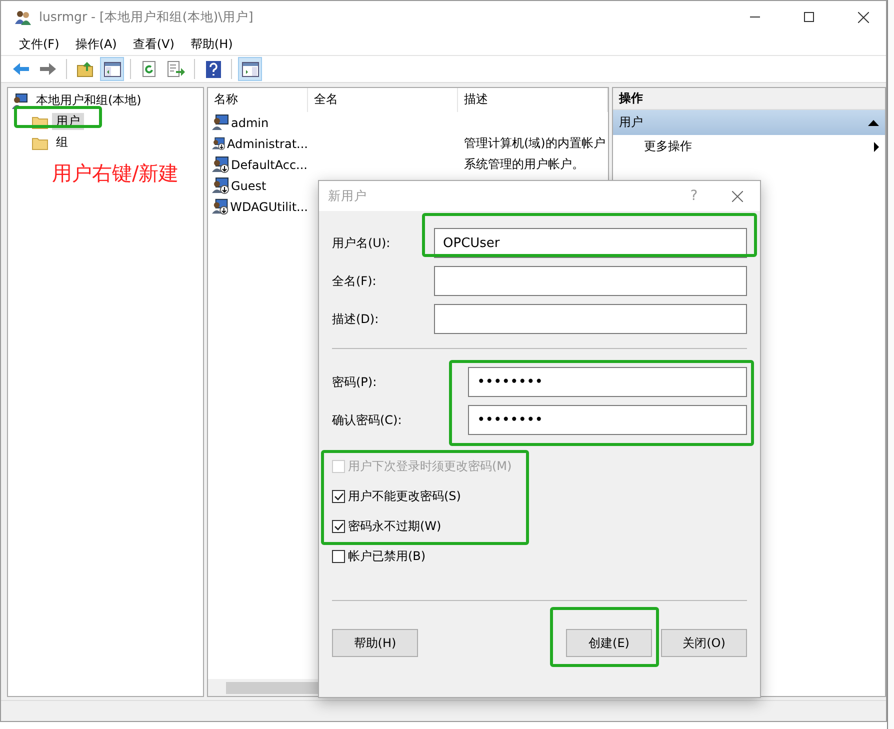 The height and width of the screenshot is (729, 894). I want to click on window-title: lusrmgr - [本地用户和组(本地)\用户], so click(146, 17).